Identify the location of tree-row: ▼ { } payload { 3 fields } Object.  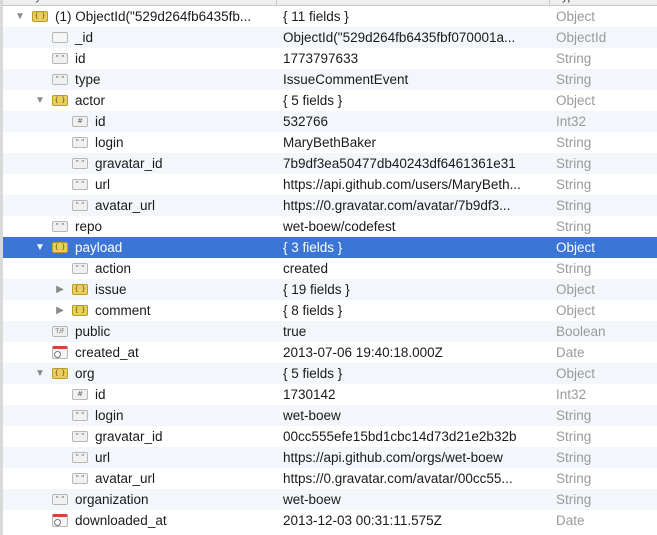
(328, 247).